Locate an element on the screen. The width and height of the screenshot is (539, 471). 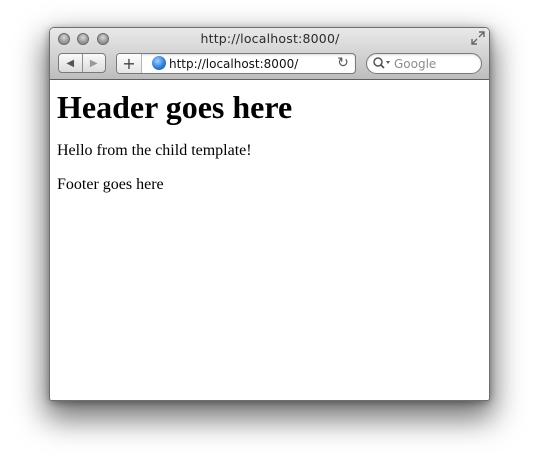
globe-icon is located at coordinates (159, 63).